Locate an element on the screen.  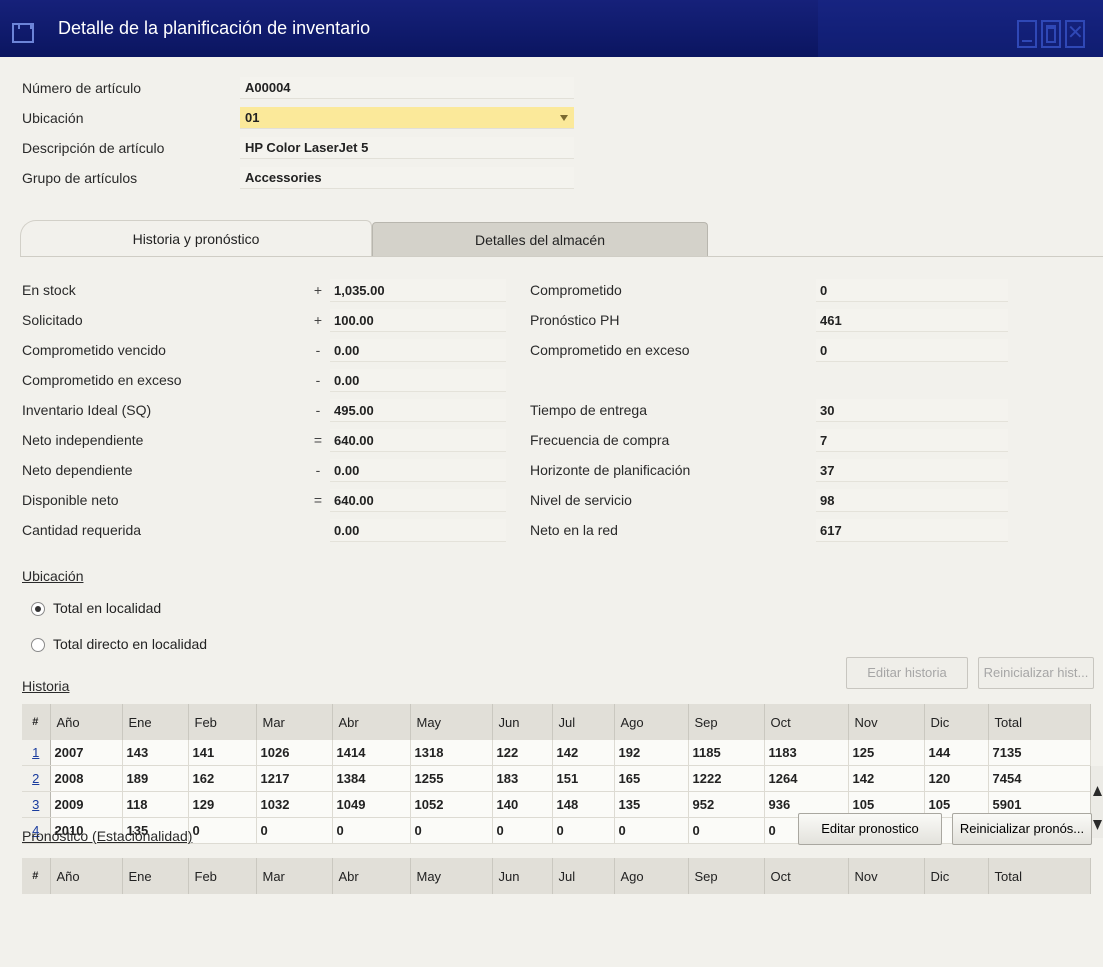
table-cell: 952 is located at coordinates (726, 804).